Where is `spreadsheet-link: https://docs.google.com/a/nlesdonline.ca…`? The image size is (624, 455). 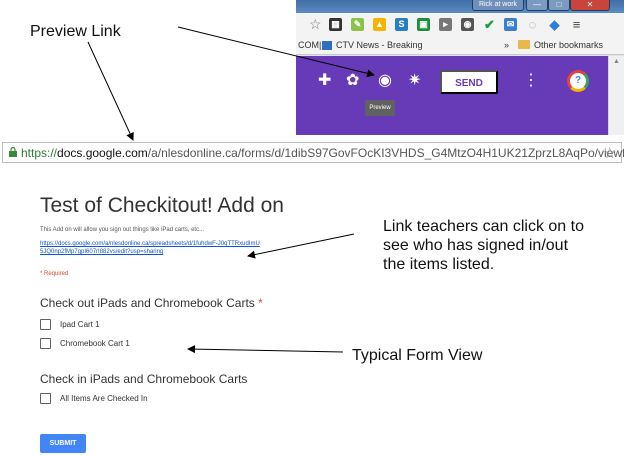
spreadsheet-link: https://docs.google.com/a/nlesdonline.ca… is located at coordinates (150, 248).